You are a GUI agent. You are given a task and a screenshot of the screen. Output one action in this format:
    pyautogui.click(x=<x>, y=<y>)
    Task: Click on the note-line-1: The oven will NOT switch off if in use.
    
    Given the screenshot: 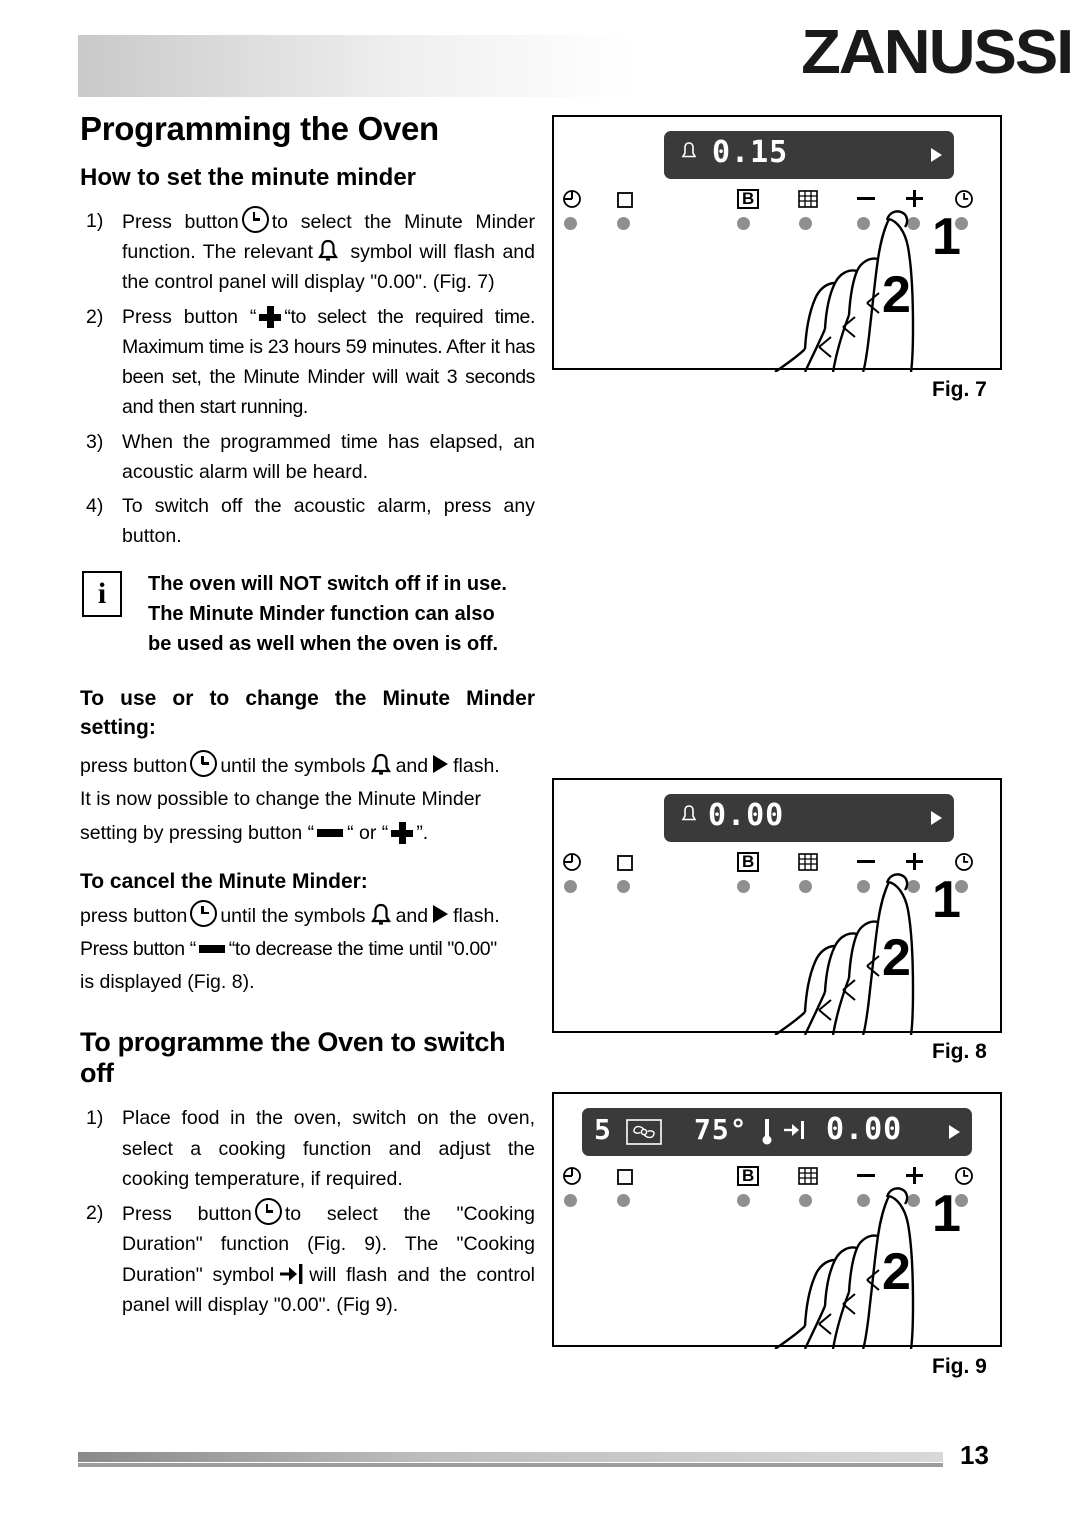 What is the action you would take?
    pyautogui.click(x=327, y=584)
    